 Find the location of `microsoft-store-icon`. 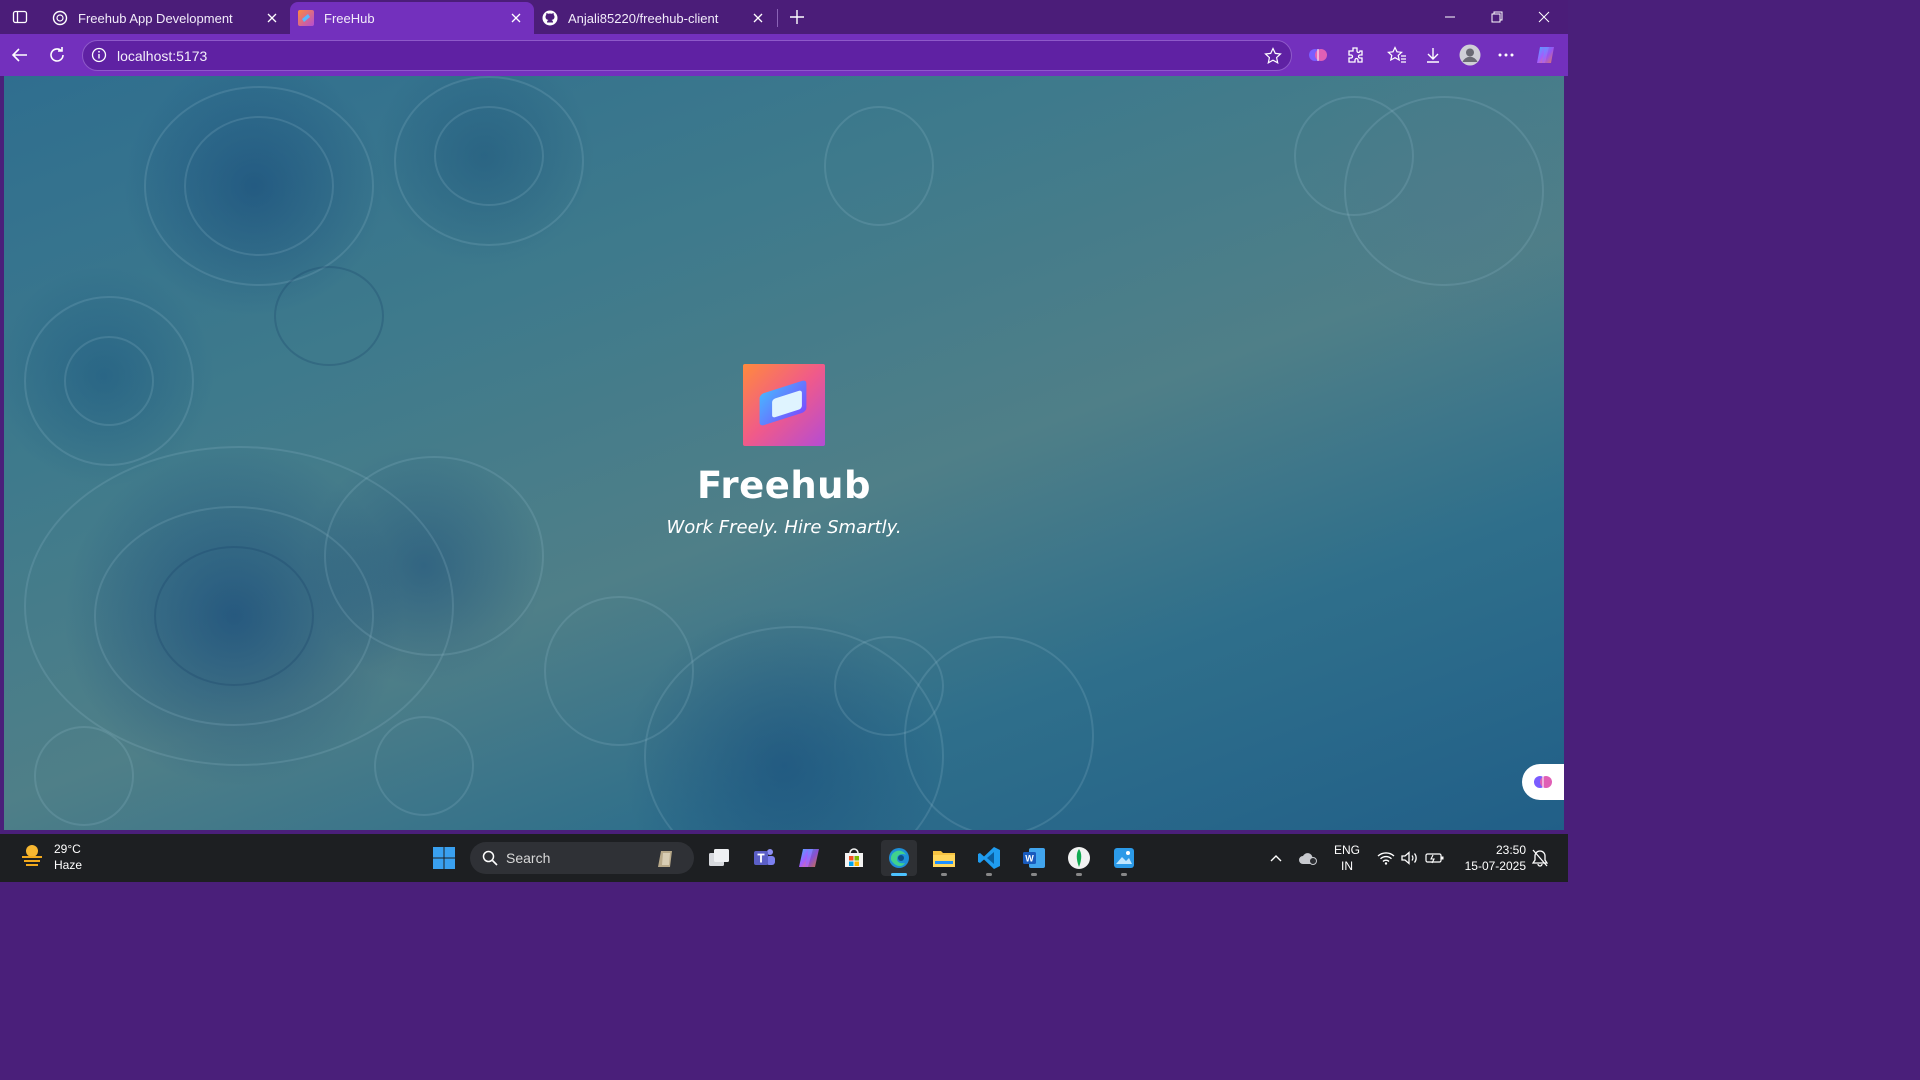

microsoft-store-icon is located at coordinates (854, 858).